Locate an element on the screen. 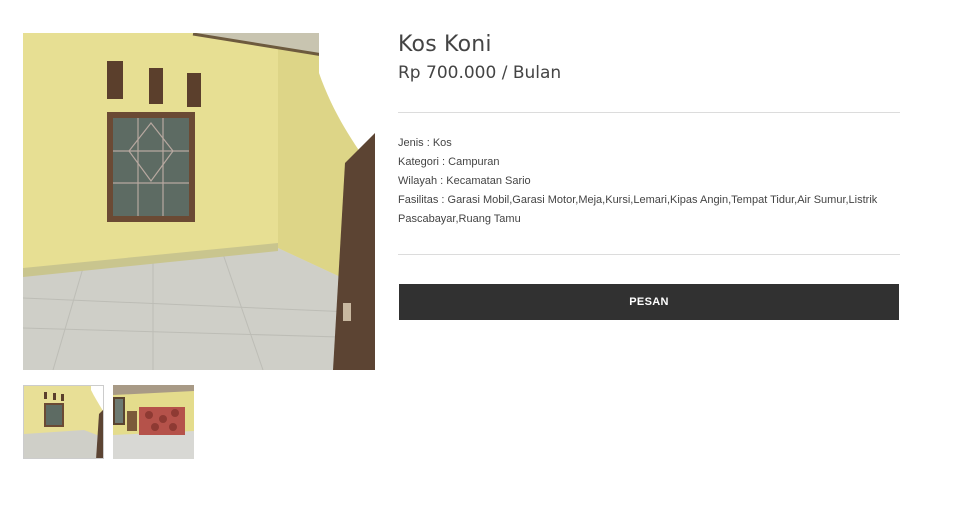 This screenshot has height=521, width=980. detail-wilayah: Wilayah : Kecamatan Sario is located at coordinates (464, 181).